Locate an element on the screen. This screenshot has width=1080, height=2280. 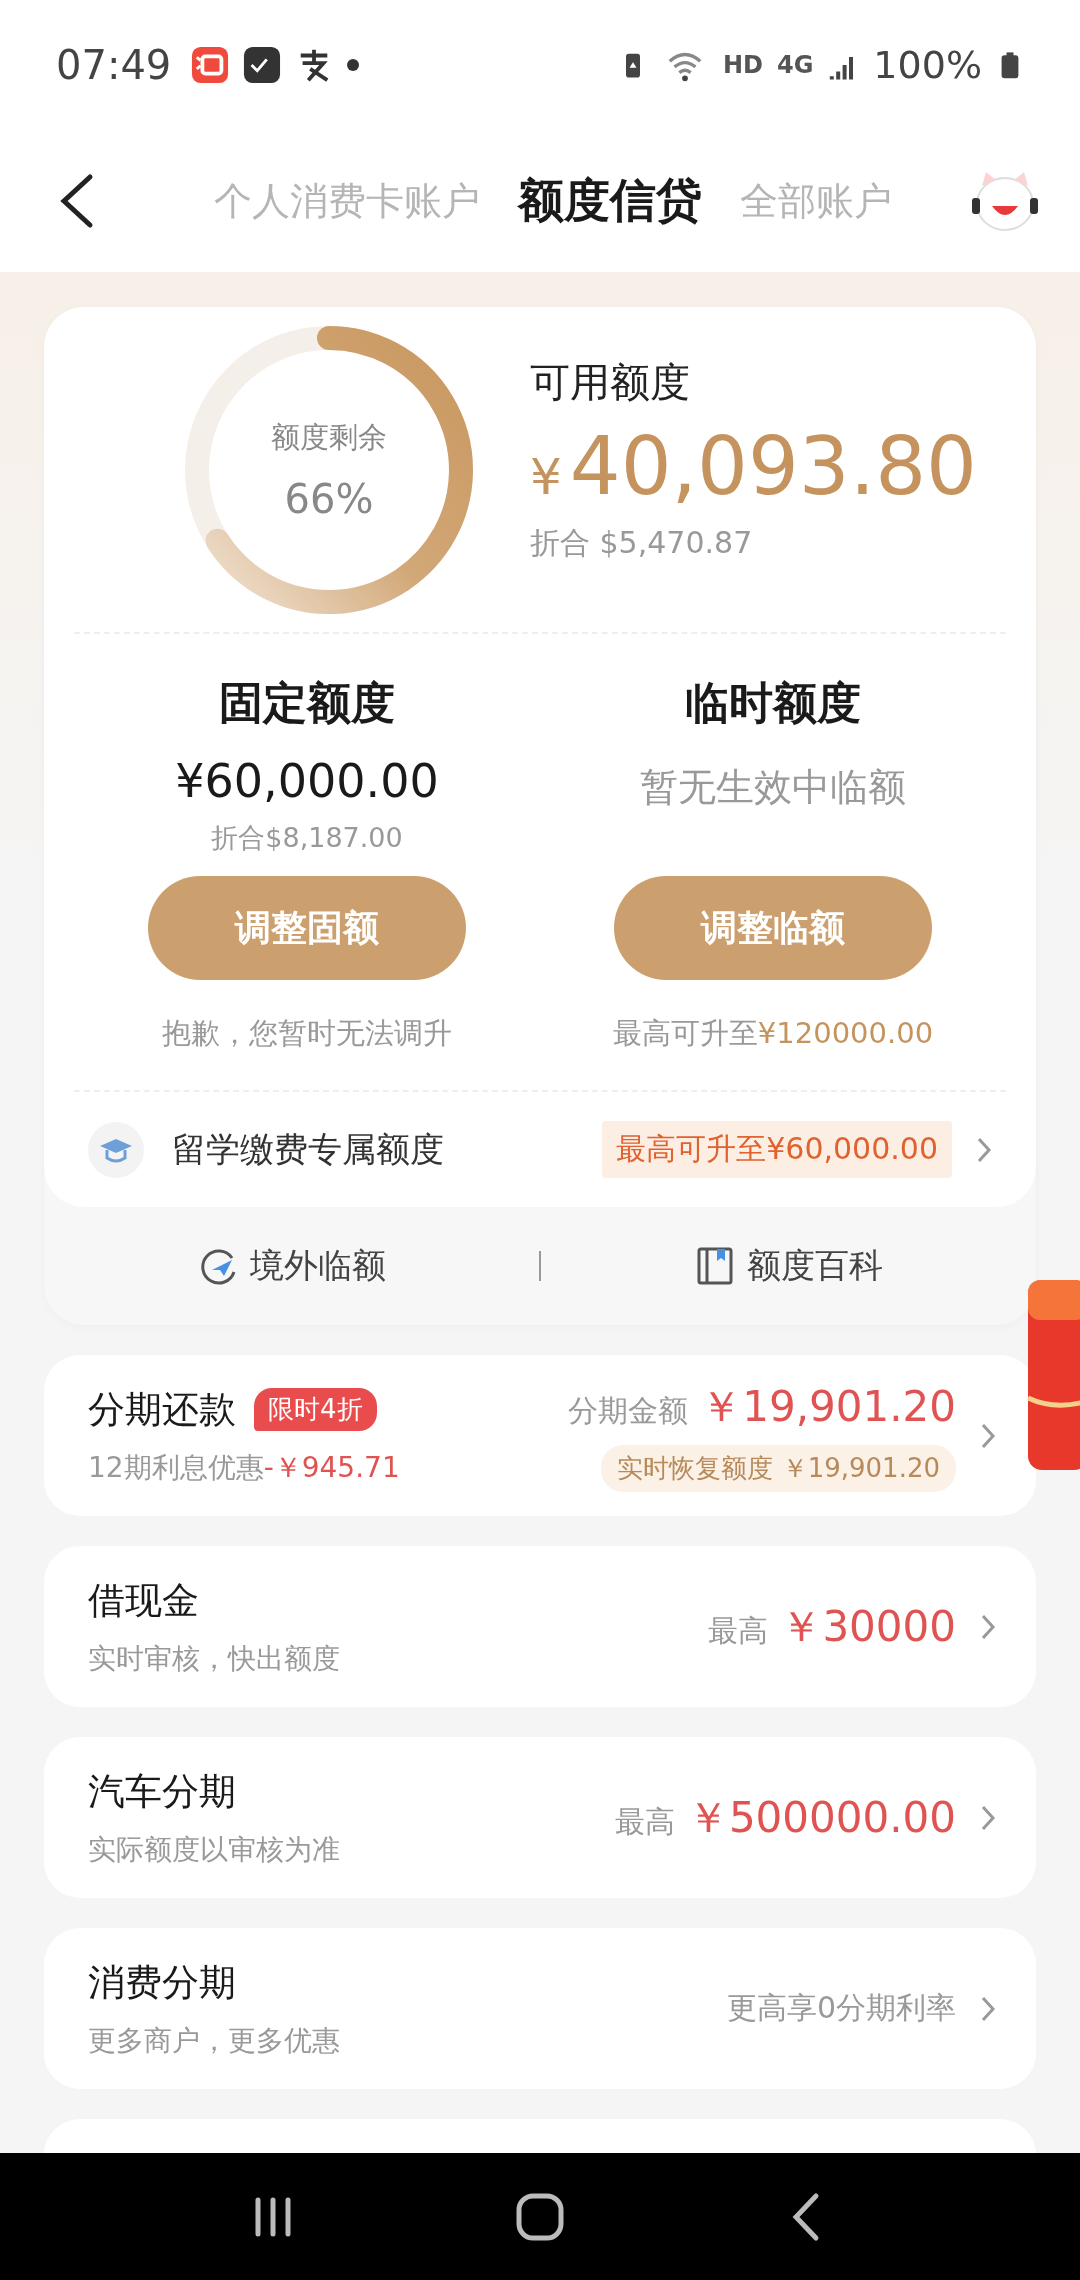
graduation-cap-icon is located at coordinates (116, 1149).